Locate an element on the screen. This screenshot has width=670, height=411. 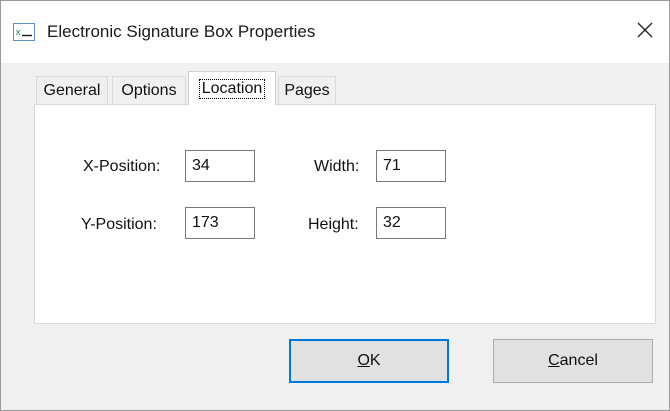
tab-general: General is located at coordinates (72, 90).